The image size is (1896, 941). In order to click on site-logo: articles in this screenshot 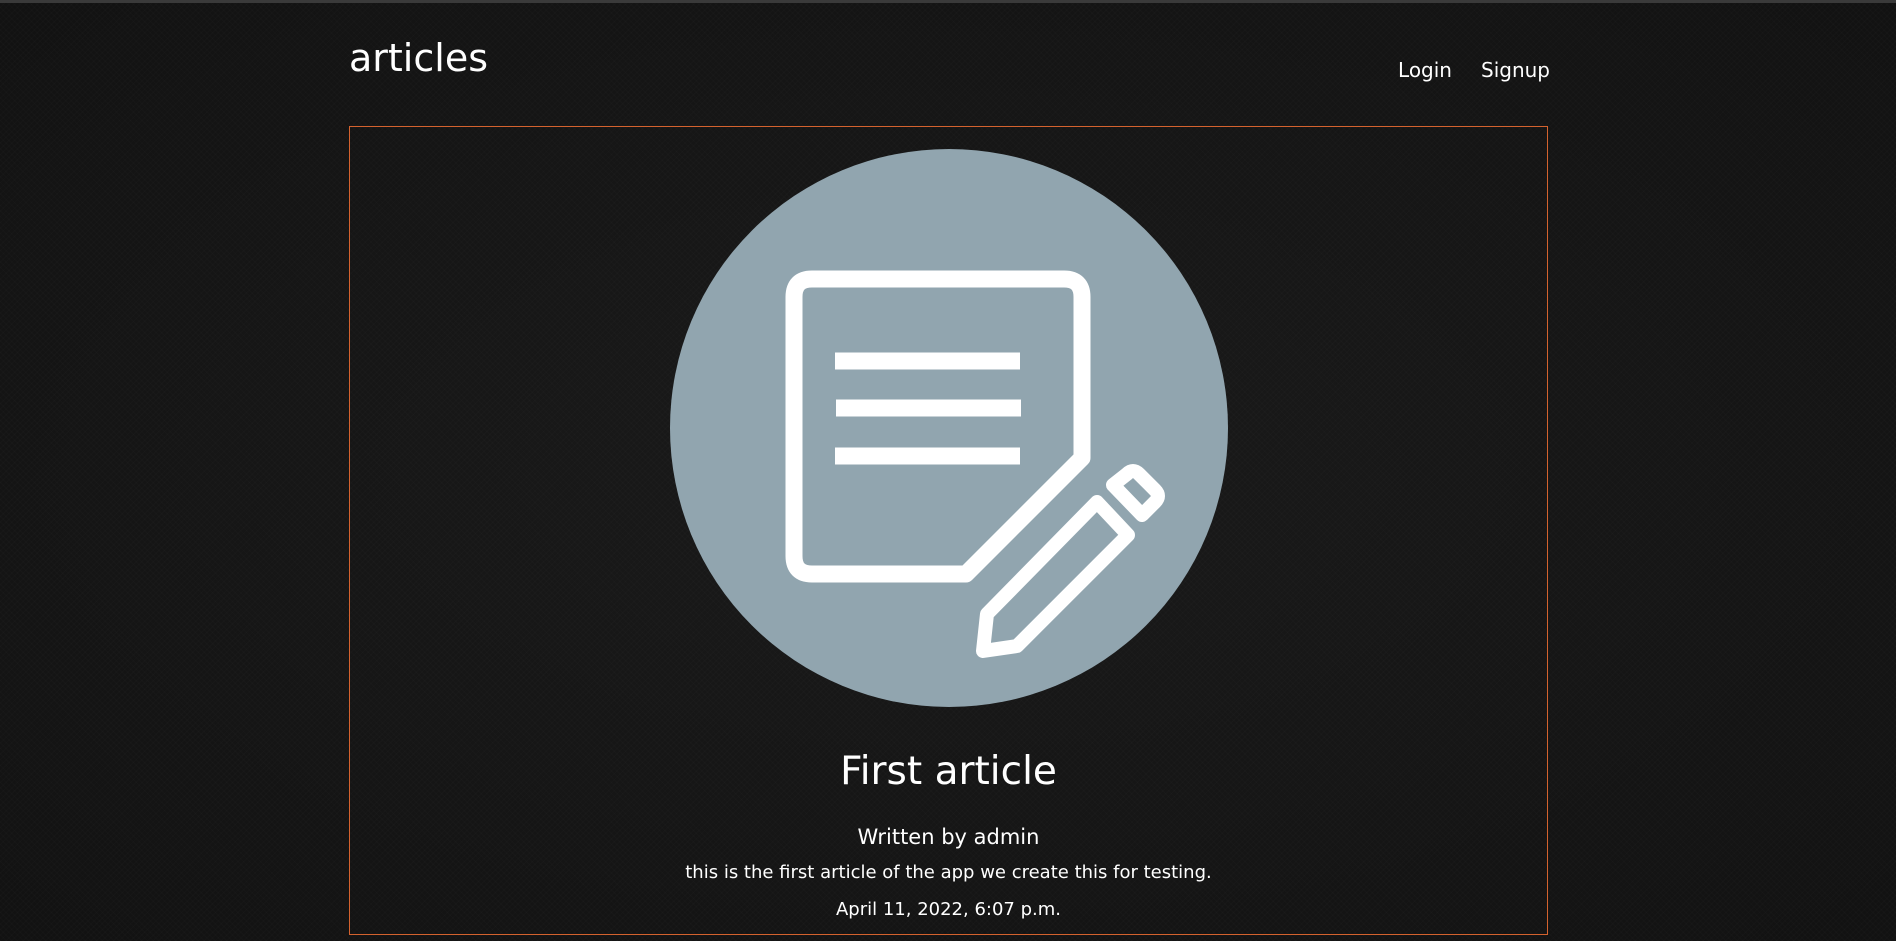, I will do `click(418, 58)`.